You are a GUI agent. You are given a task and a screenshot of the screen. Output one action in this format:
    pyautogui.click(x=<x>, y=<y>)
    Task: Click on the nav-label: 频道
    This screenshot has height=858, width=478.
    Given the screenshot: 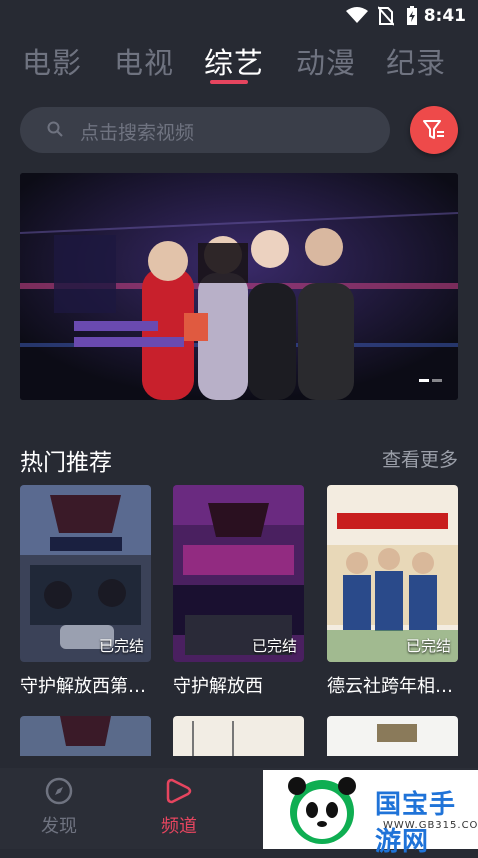 What is the action you would take?
    pyautogui.click(x=179, y=826)
    